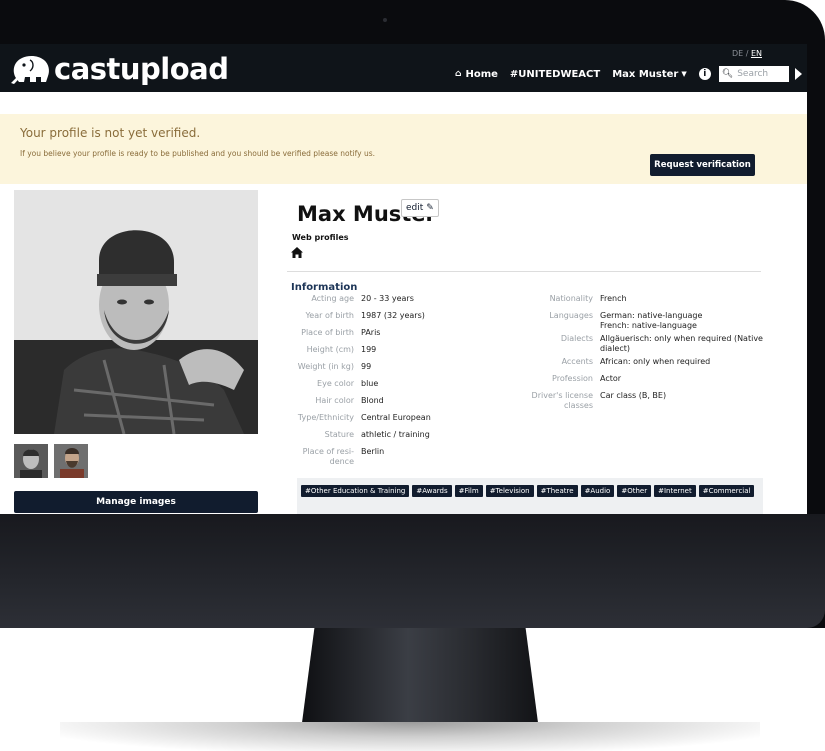  Describe the element at coordinates (756, 53) in the screenshot. I see `lang-en: EN` at that location.